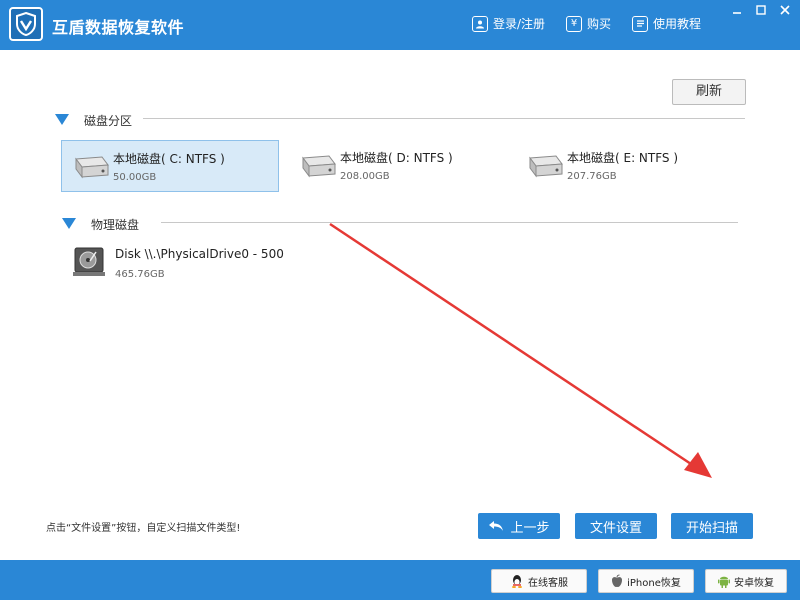 Image resolution: width=800 pixels, height=600 pixels. Describe the element at coordinates (724, 582) in the screenshot. I see `android-icon` at that location.